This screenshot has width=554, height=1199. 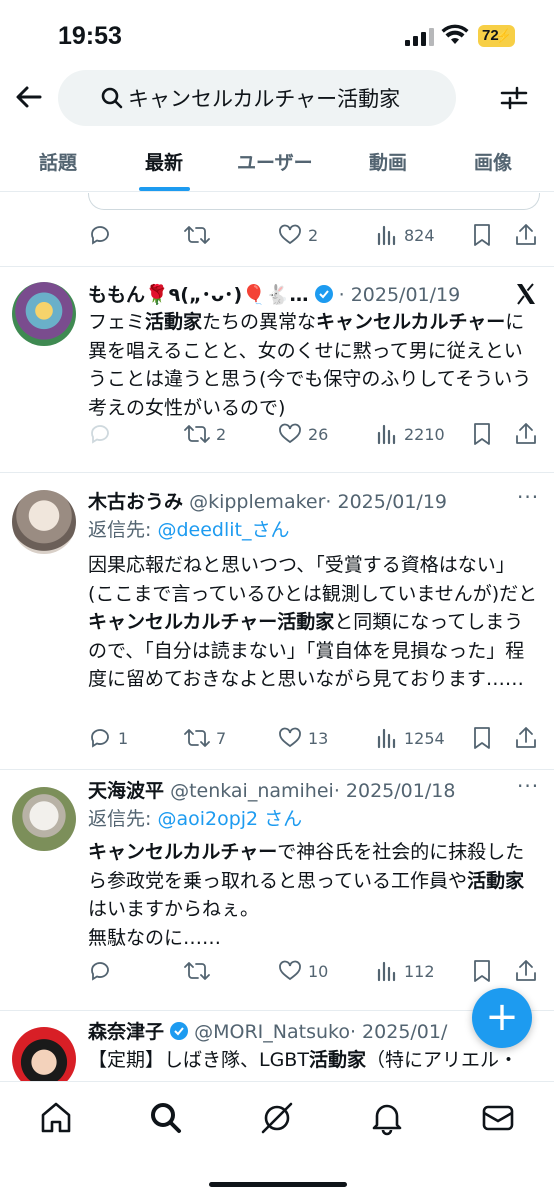 I want to click on display-name: 森奈津子, so click(x=126, y=1032).